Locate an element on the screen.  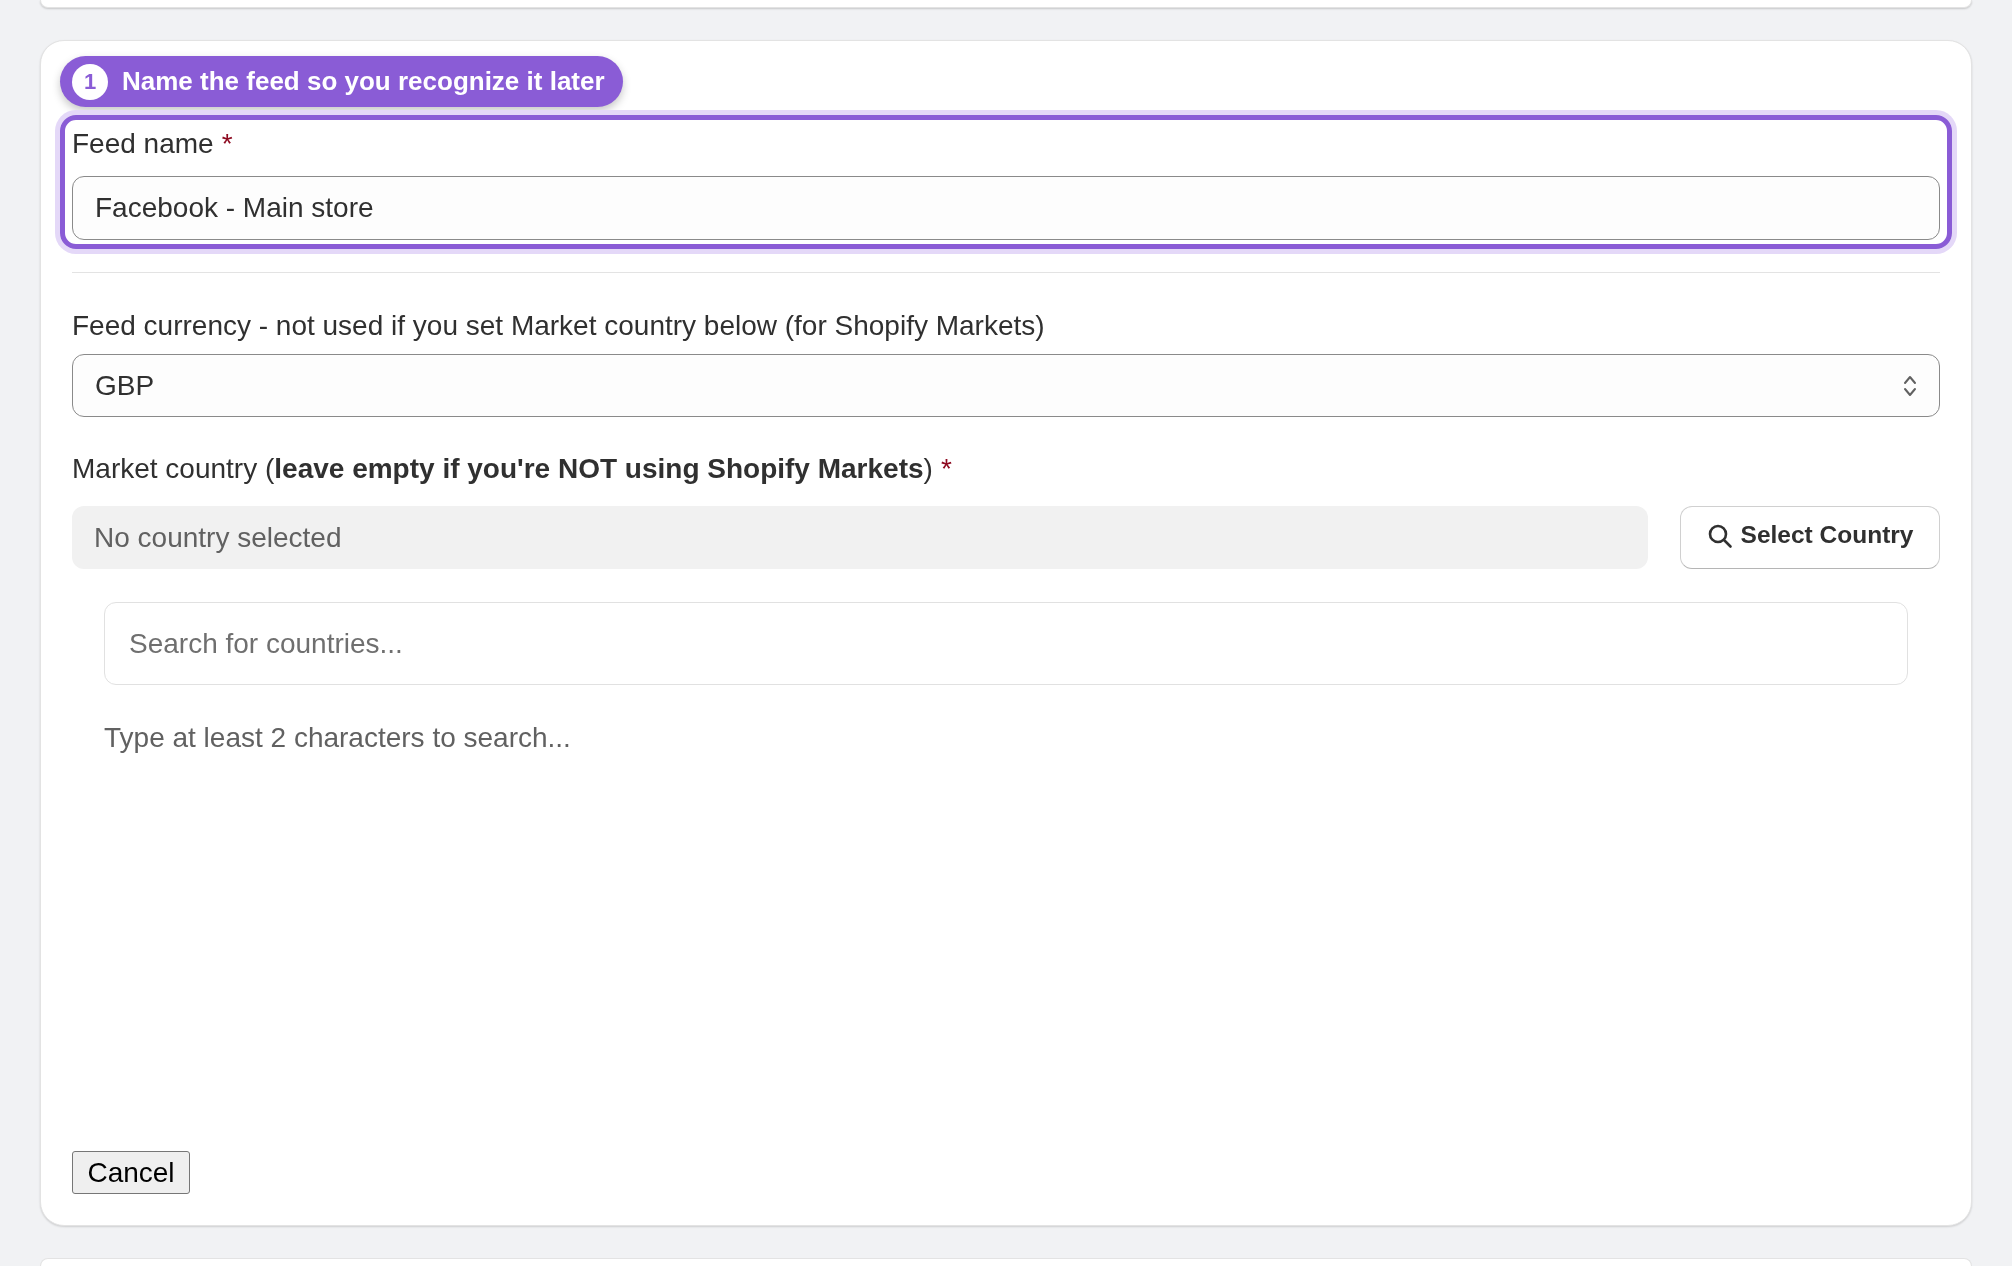
search-icon is located at coordinates (1719, 535).